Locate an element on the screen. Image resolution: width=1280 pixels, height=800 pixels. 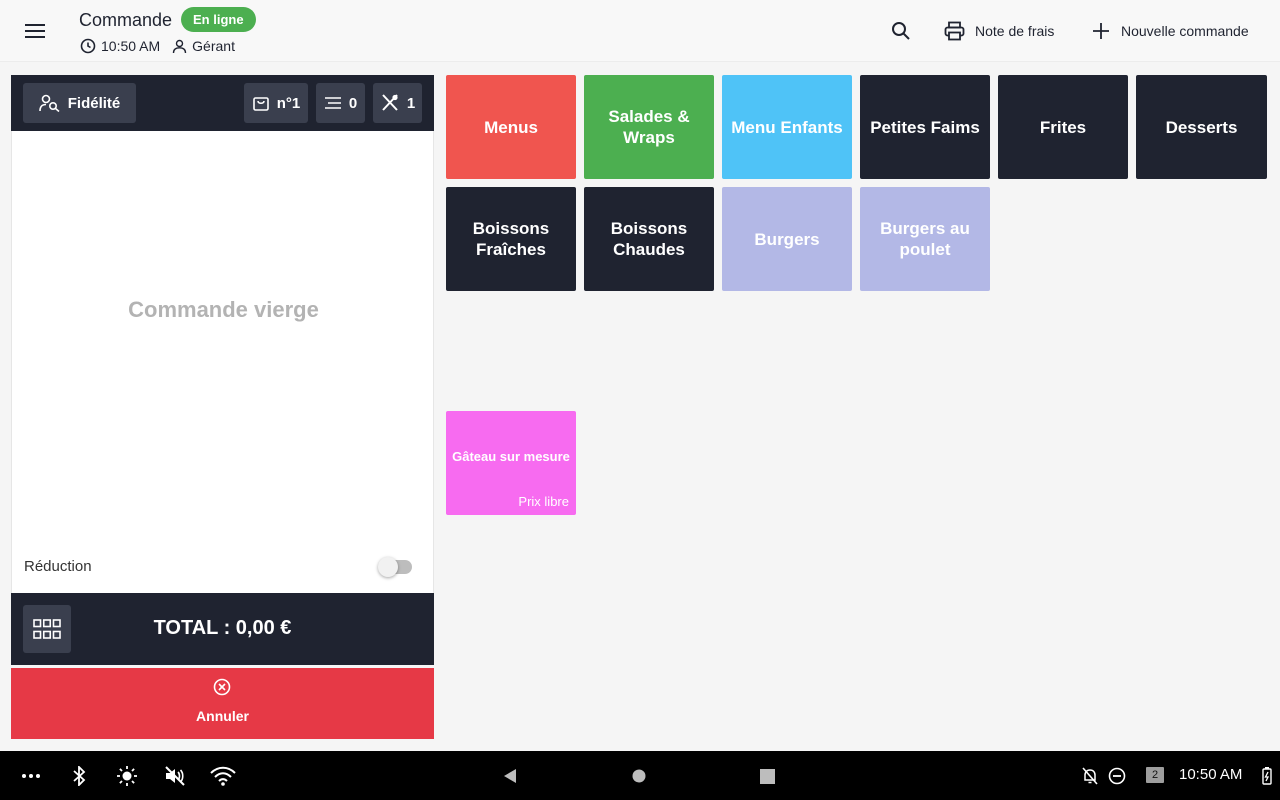
empty-order-text: Commande vierge is located at coordinates (223, 309).